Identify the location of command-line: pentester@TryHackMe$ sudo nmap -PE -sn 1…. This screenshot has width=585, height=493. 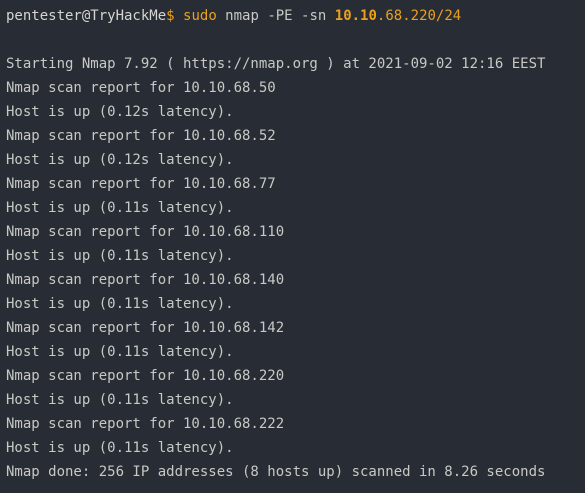
(295, 16).